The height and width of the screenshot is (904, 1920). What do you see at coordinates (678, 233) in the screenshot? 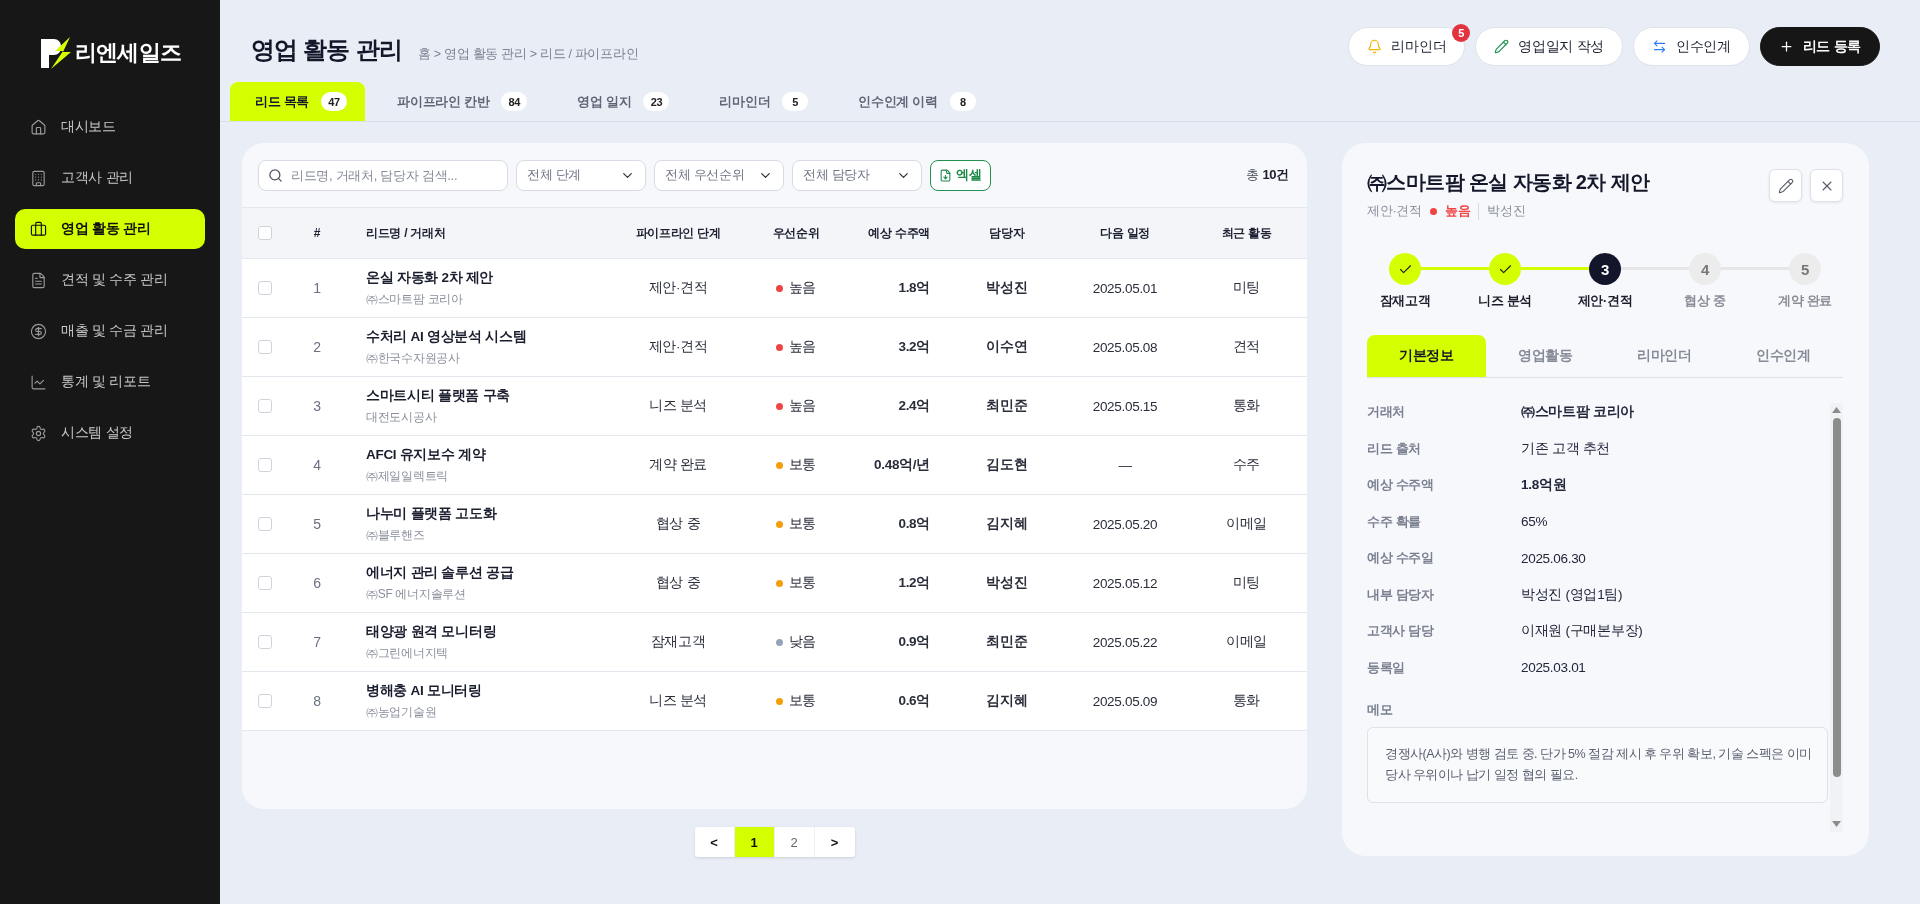
I see `column-header: 파이프라인 단계` at bounding box center [678, 233].